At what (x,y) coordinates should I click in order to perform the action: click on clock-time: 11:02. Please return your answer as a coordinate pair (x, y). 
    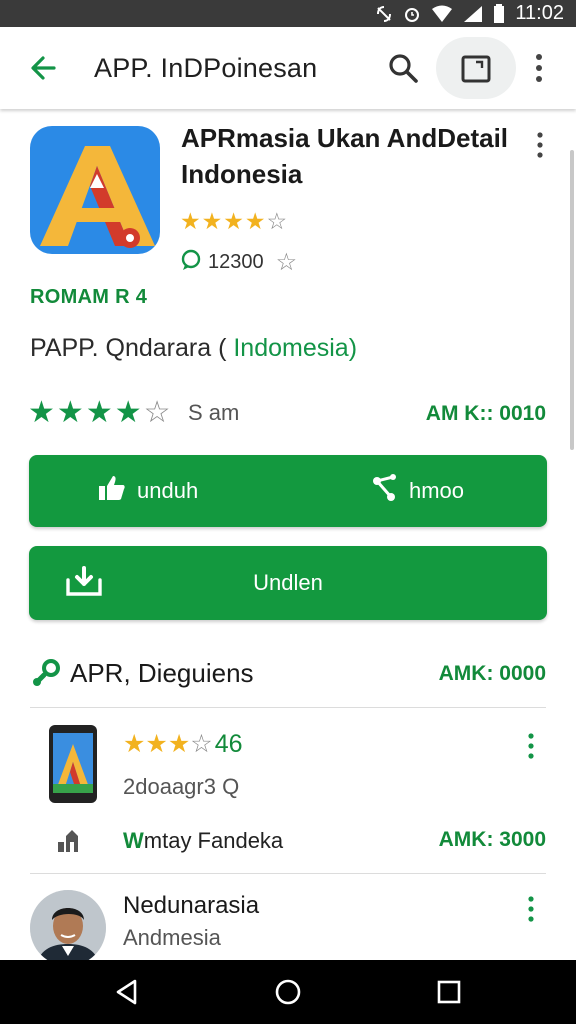
    Looking at the image, I should click on (539, 13).